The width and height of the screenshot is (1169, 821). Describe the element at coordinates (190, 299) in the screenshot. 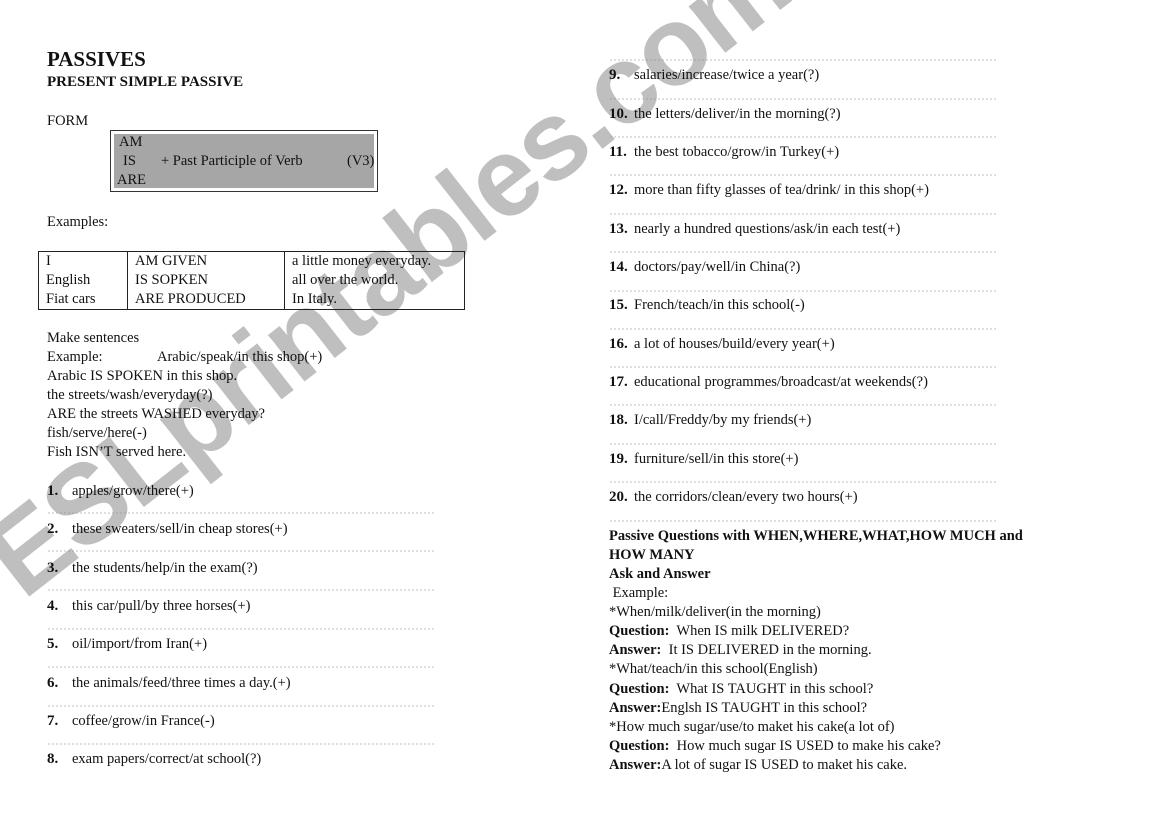

I see `verb: ARE PRODUCED` at that location.